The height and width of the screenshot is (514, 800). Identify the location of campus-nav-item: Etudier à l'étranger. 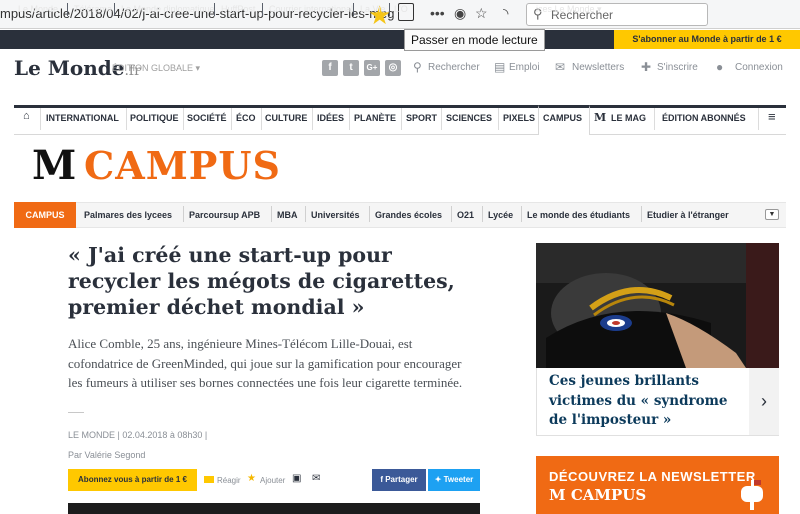
(688, 215).